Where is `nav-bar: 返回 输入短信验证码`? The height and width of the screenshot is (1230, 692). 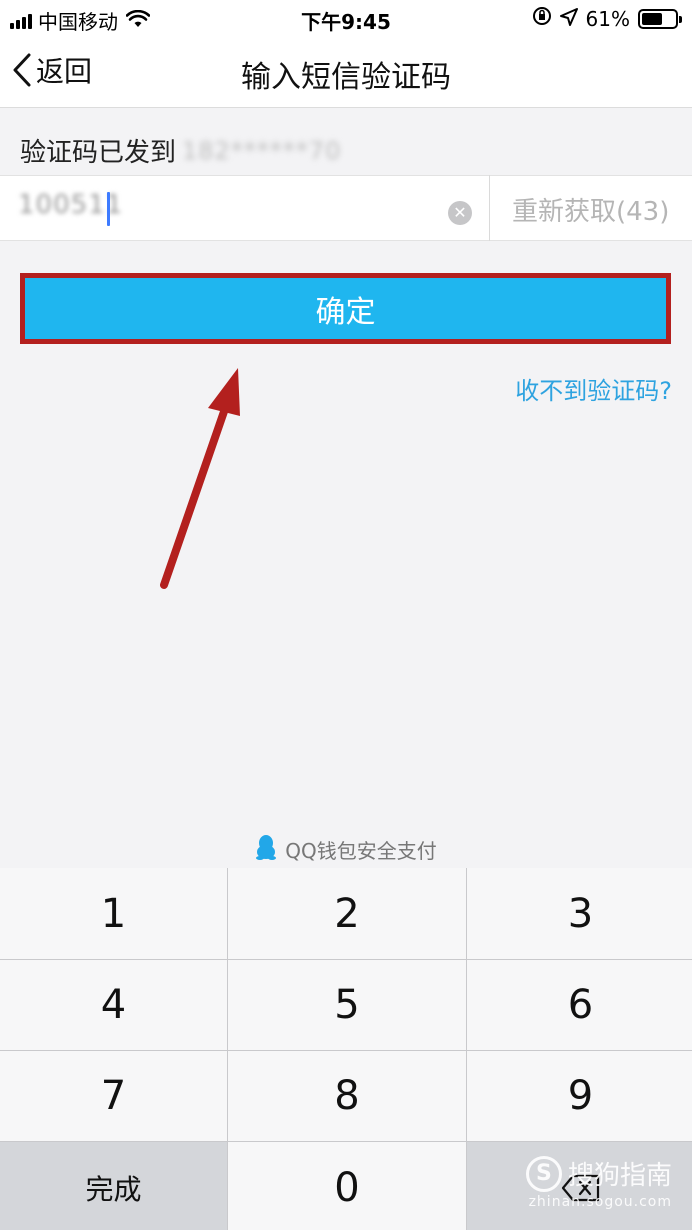 nav-bar: 返回 输入短信验证码 is located at coordinates (346, 72).